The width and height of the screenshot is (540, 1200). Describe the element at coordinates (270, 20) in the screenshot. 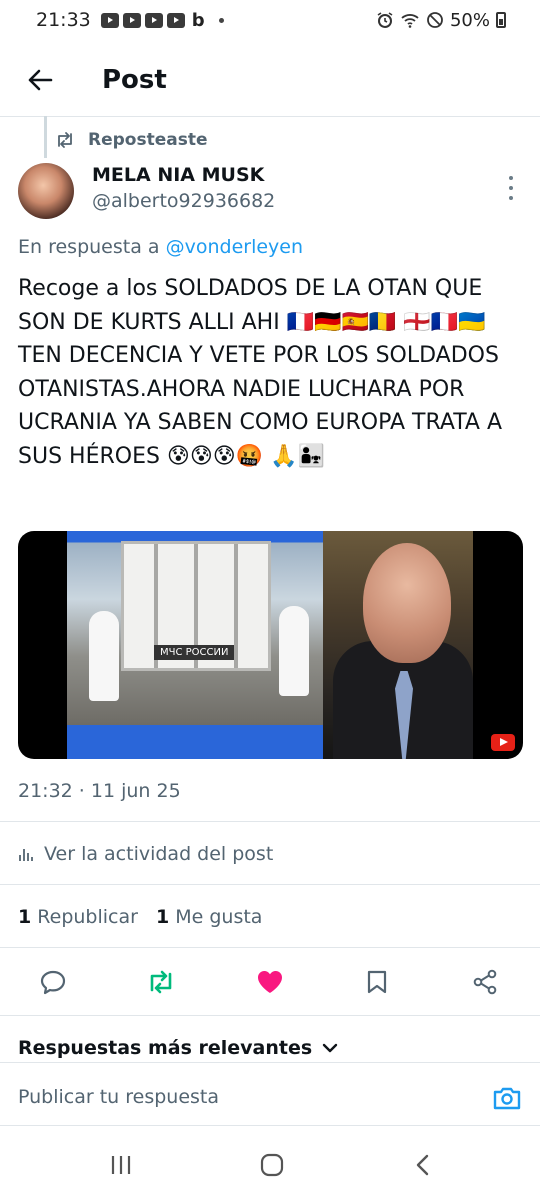

I see `status-bar: 21:33 b 50%` at that location.